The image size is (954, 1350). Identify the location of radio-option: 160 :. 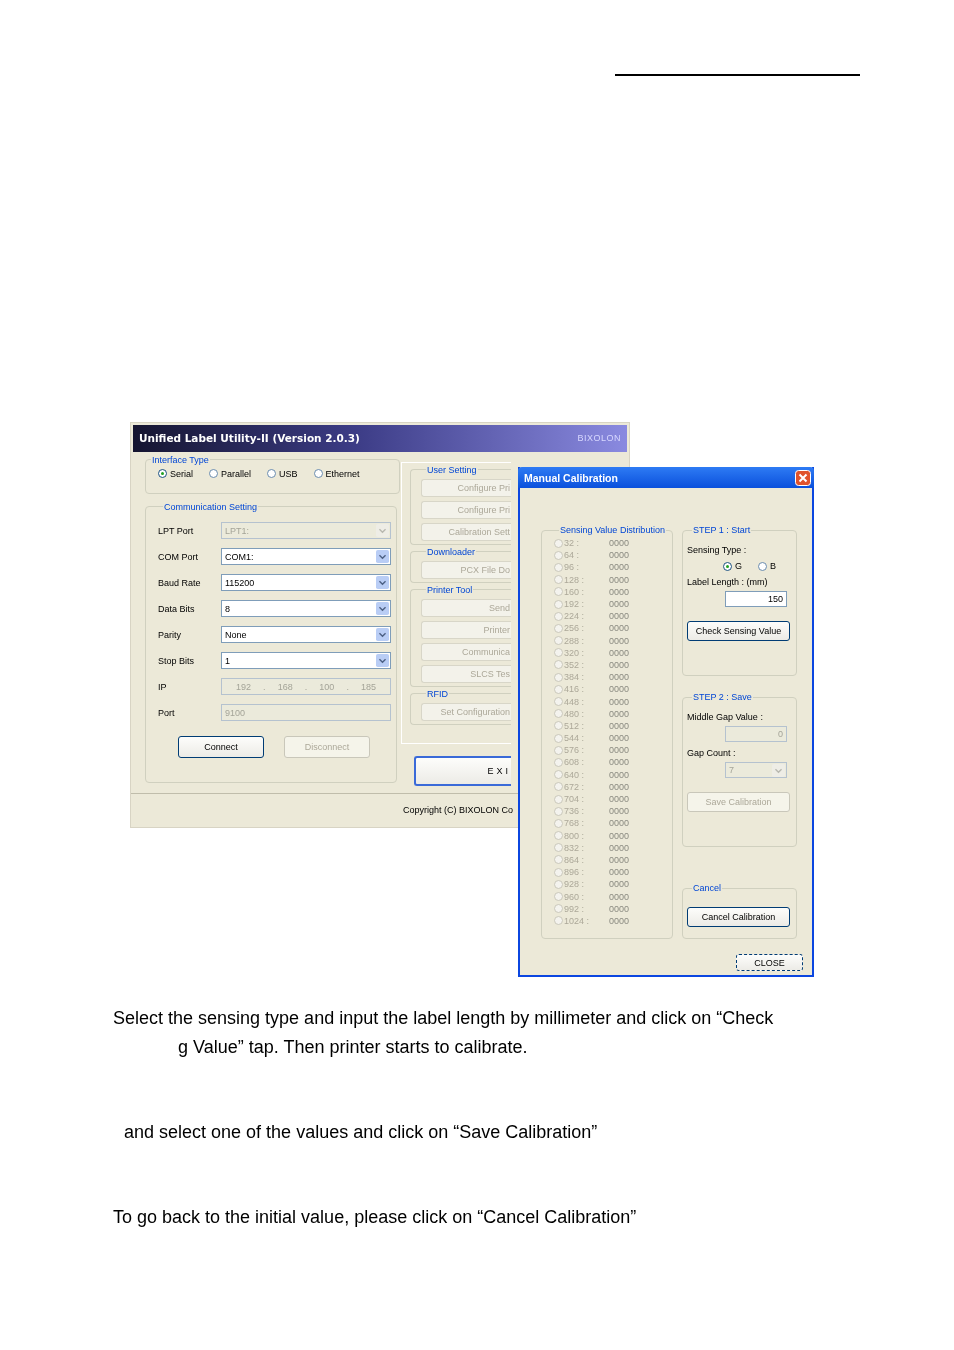
(581, 591).